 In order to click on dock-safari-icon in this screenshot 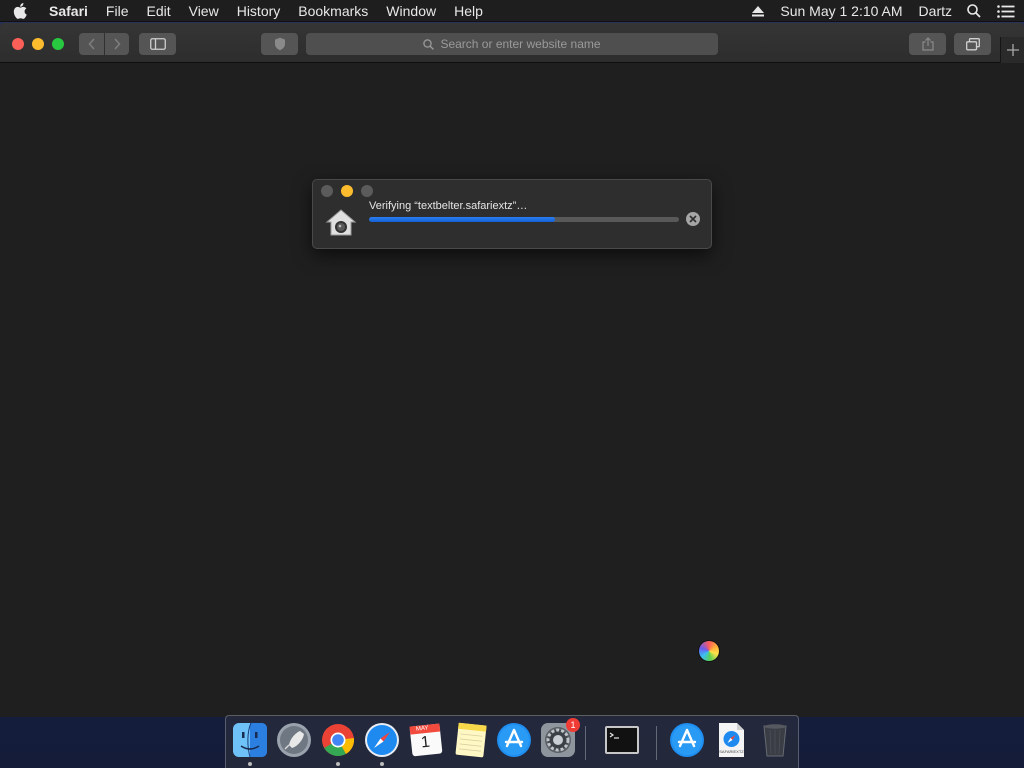, I will do `click(382, 740)`.